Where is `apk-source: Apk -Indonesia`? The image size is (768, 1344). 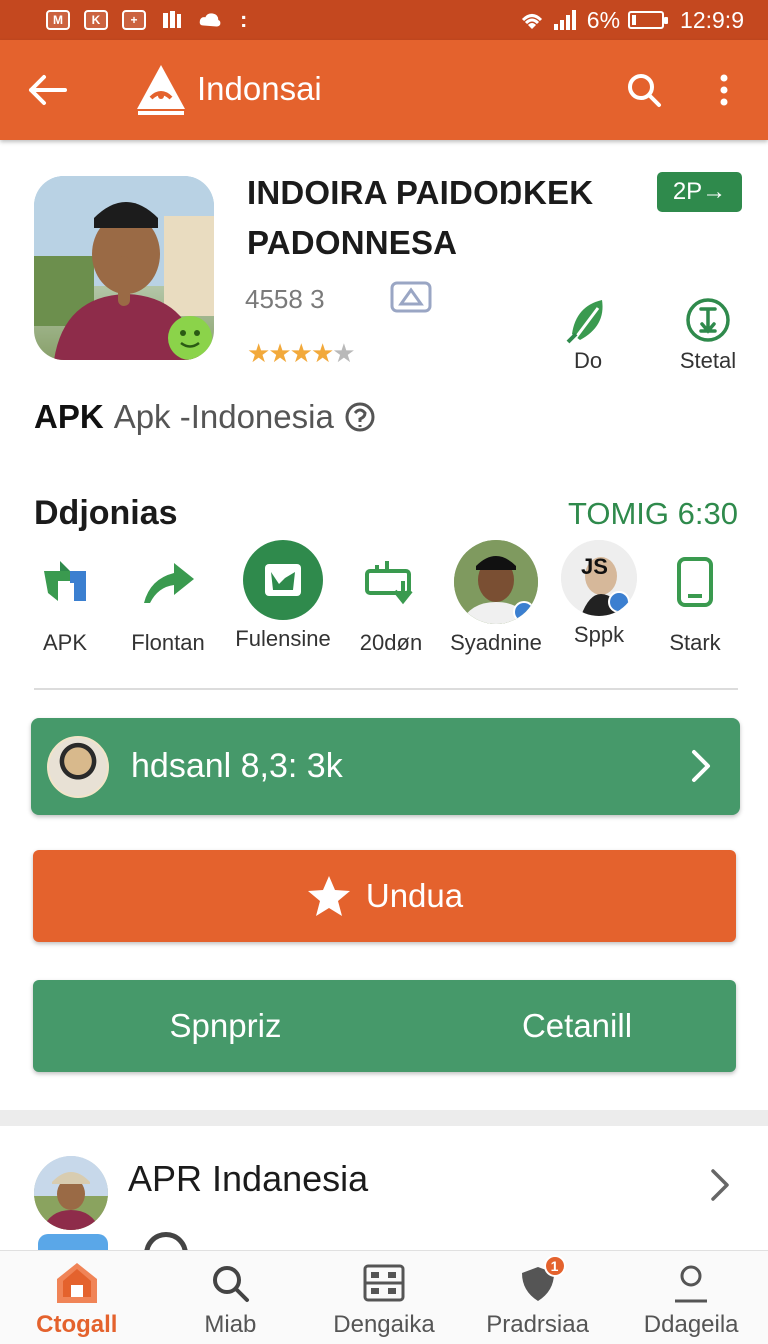
apk-source: Apk -Indonesia is located at coordinates (223, 416).